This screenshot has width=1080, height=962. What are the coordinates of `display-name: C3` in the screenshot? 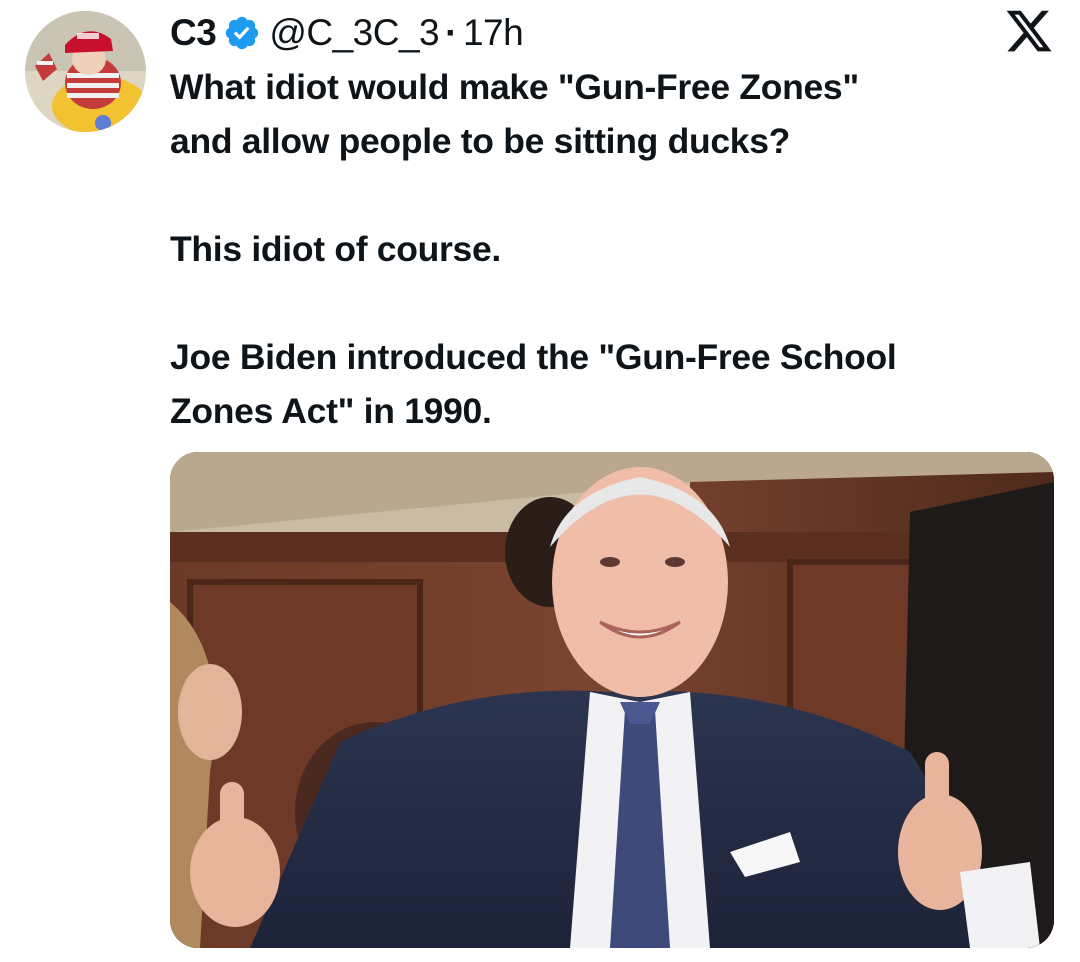 It's located at (193, 33).